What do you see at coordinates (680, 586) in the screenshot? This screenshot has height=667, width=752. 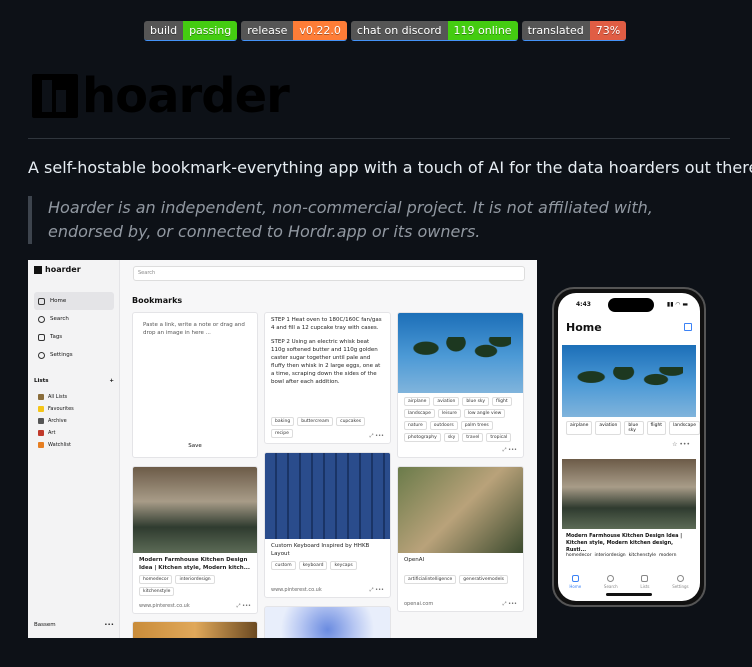 I see `tab-label: Settings` at bounding box center [680, 586].